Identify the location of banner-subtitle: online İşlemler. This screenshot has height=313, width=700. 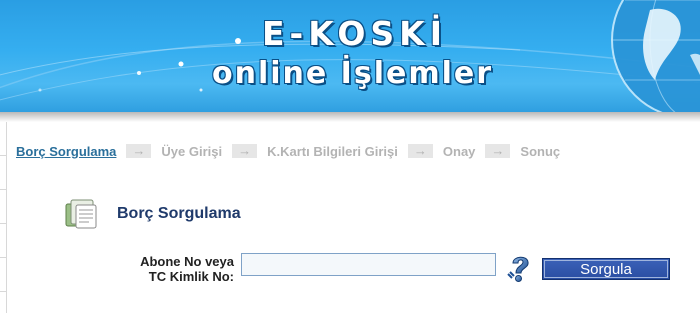
(353, 73).